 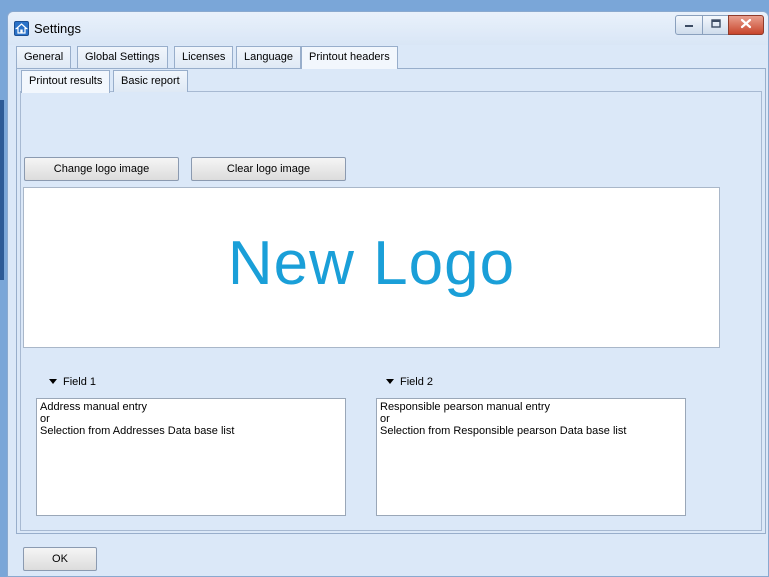 What do you see at coordinates (150, 81) in the screenshot?
I see `tab-basic-report: Basic report` at bounding box center [150, 81].